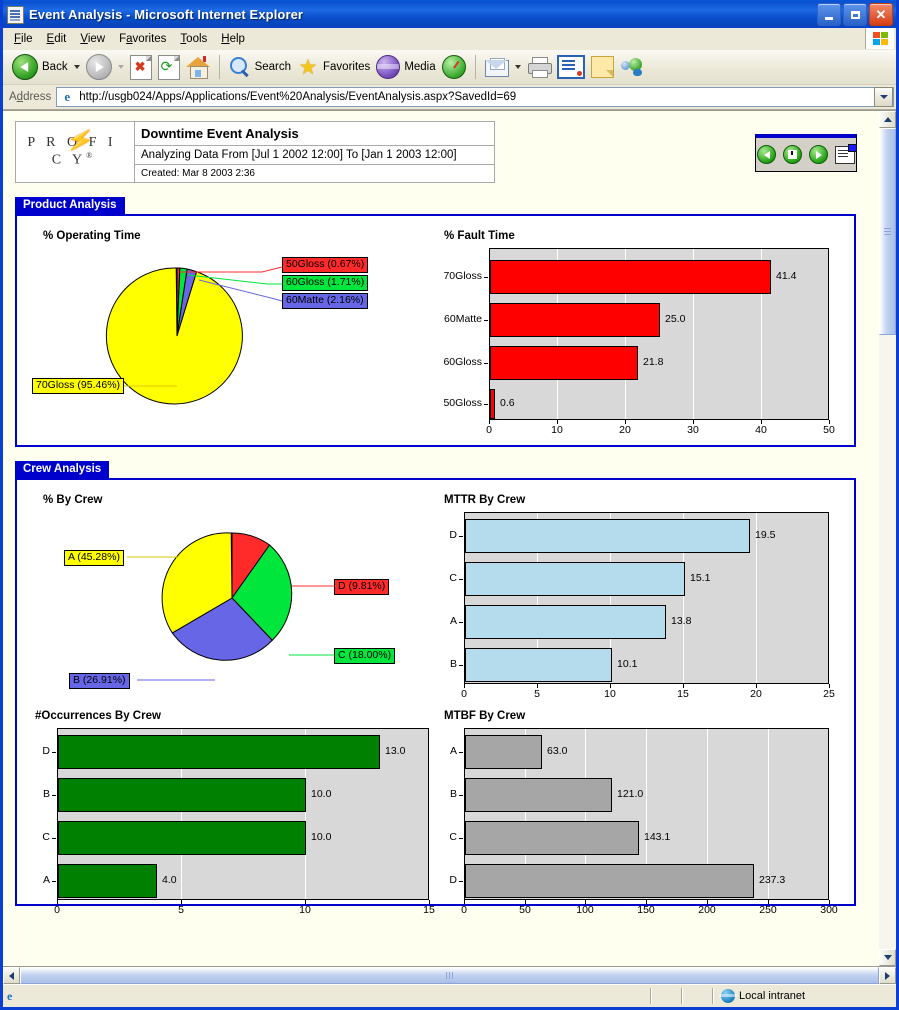  Describe the element at coordinates (657, 837) in the screenshot. I see `bar-value-mtbf-c: 143.1` at that location.